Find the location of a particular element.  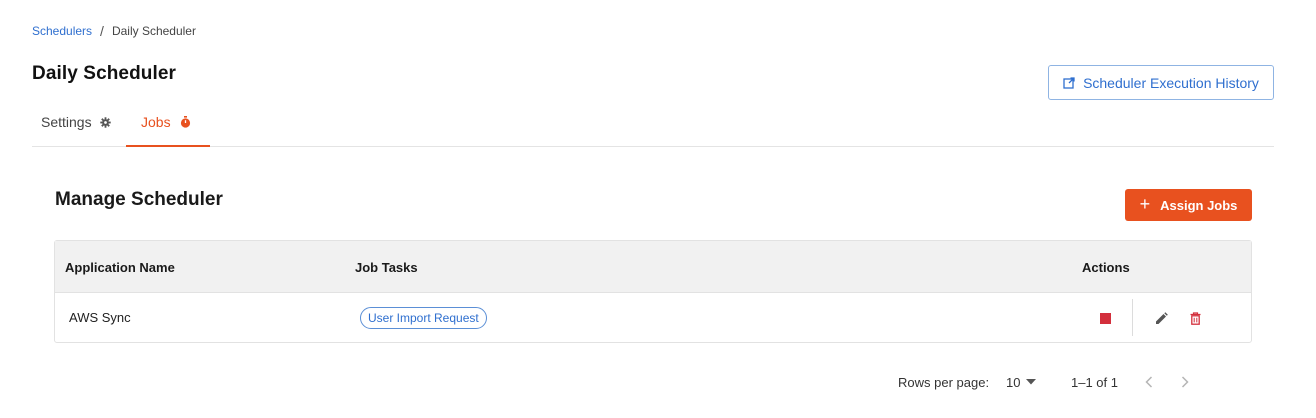

tab-bar: Settings Jobs is located at coordinates (653, 122).